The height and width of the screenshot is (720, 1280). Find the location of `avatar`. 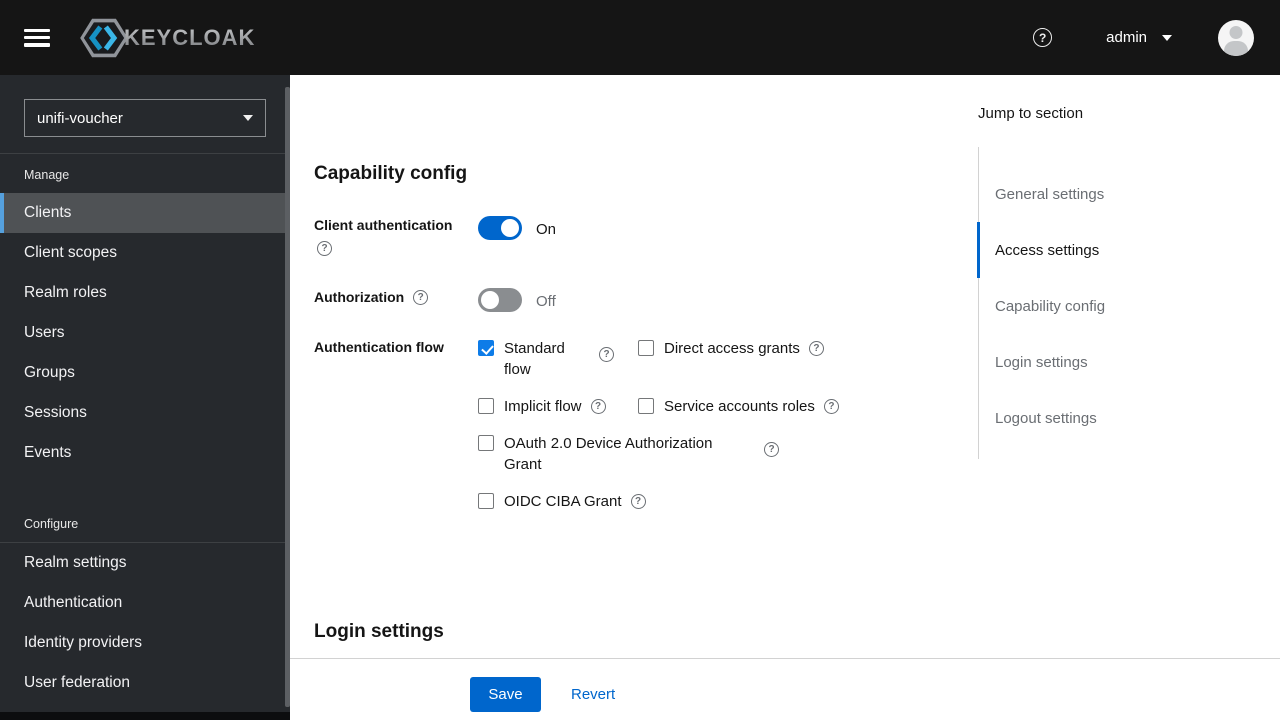

avatar is located at coordinates (1236, 37).